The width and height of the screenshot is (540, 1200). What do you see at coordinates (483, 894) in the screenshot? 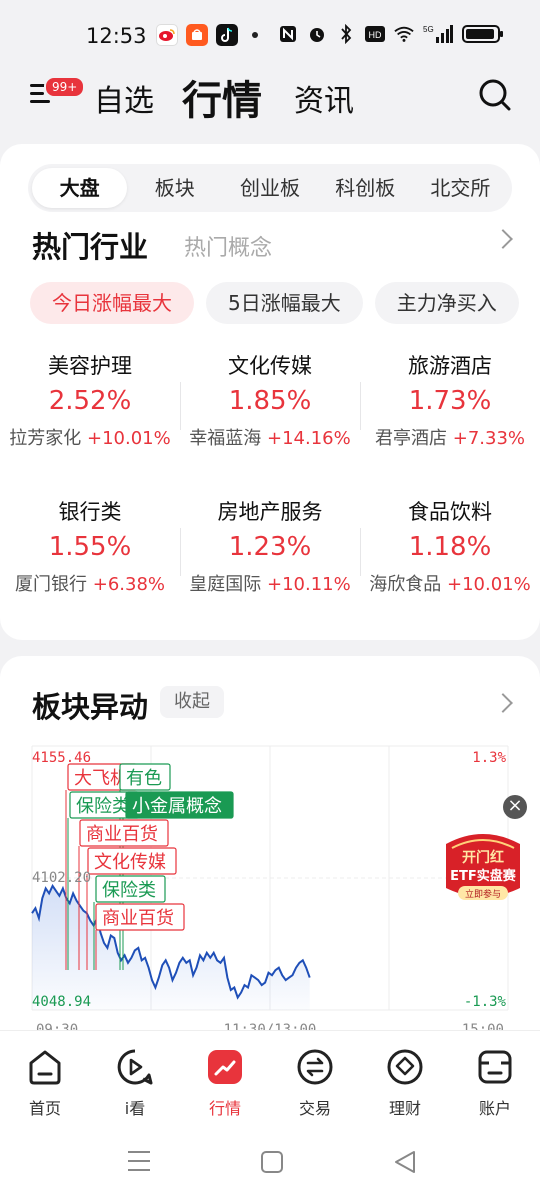
I see `promo-line-3: 立即参与` at bounding box center [483, 894].